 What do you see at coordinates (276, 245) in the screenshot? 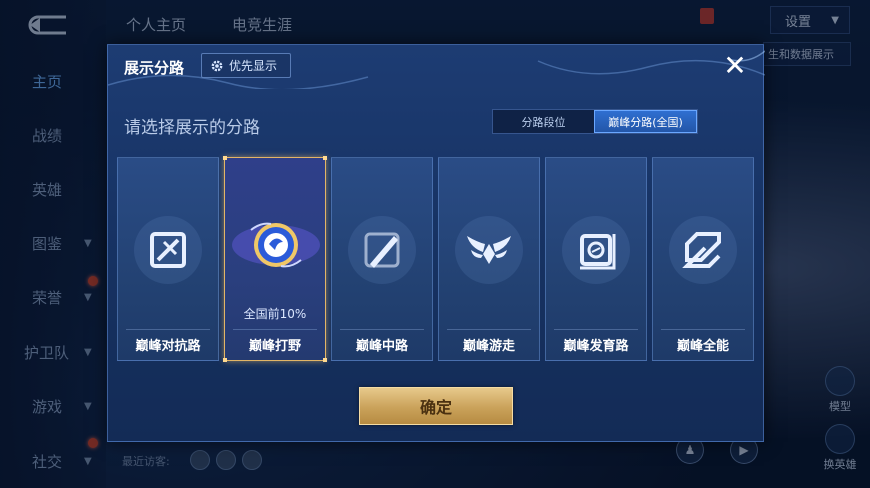
I see `jungle-emblem-icon` at bounding box center [276, 245].